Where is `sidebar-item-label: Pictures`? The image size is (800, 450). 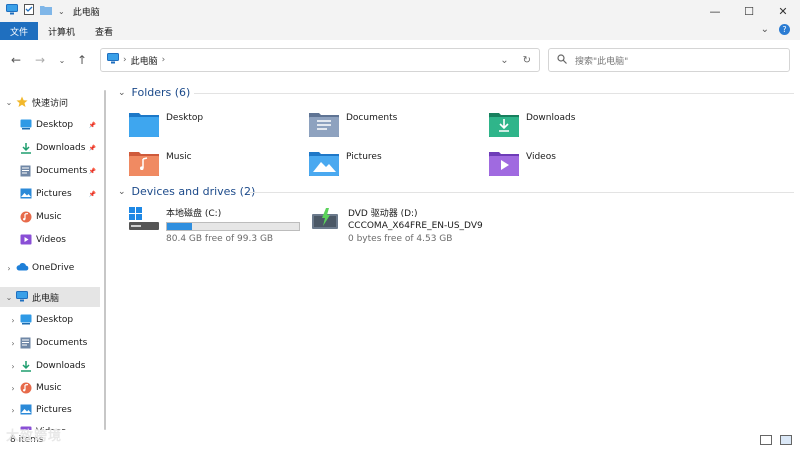 sidebar-item-label: Pictures is located at coordinates (54, 410).